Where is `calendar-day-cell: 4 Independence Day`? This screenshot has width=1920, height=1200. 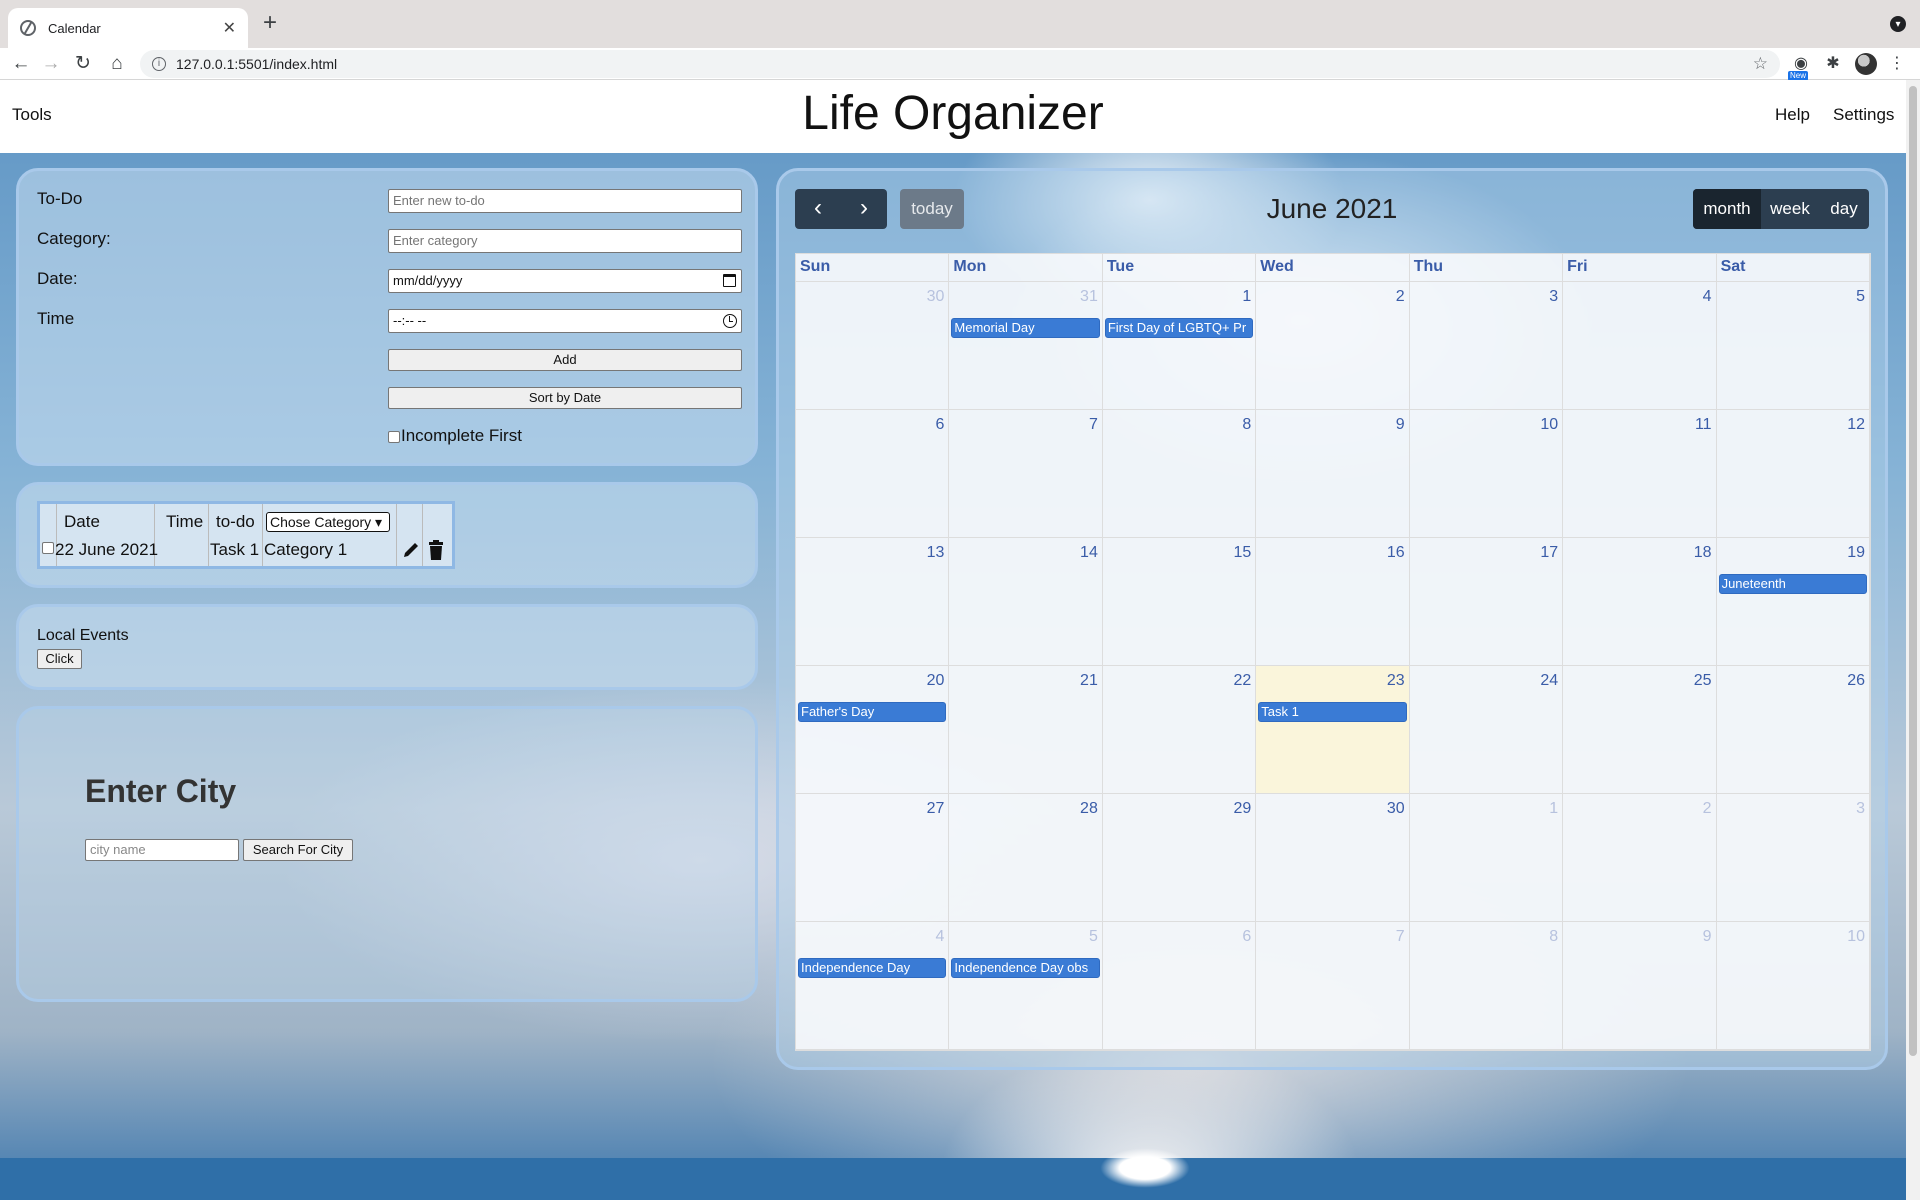
calendar-day-cell: 4 Independence Day is located at coordinates (873, 986).